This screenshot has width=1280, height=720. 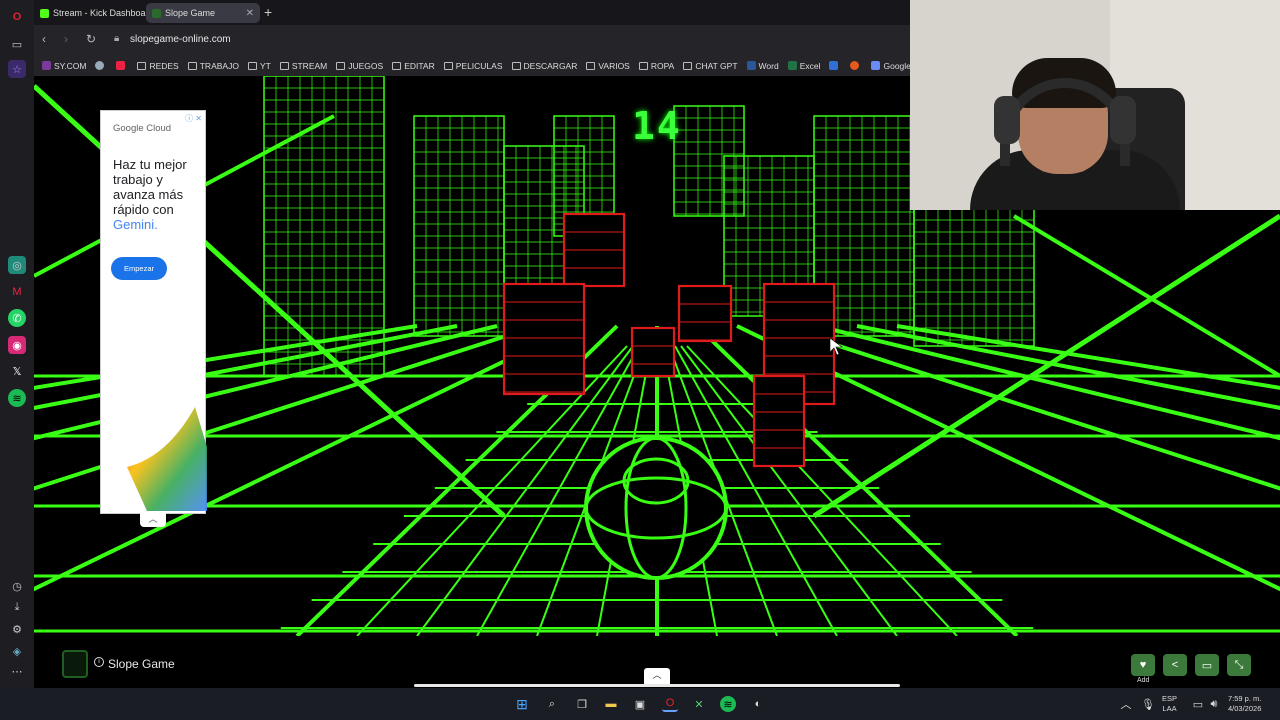 What do you see at coordinates (710, 66) in the screenshot?
I see `bookmark-chatgpt: CHAT GPT` at bounding box center [710, 66].